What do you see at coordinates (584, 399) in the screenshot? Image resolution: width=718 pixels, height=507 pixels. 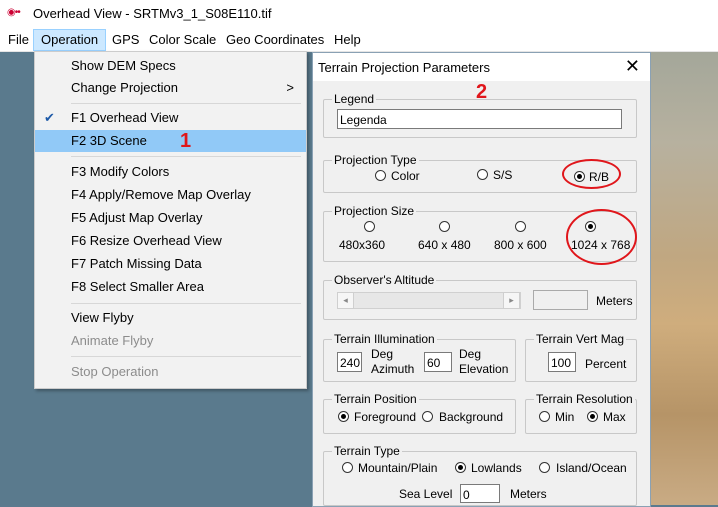 I see `terrain-resolution-label: Terrain Resolution` at bounding box center [584, 399].